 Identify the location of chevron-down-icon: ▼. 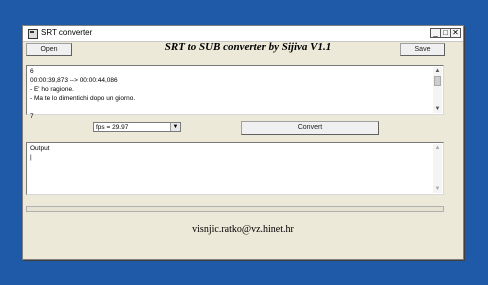
(175, 127).